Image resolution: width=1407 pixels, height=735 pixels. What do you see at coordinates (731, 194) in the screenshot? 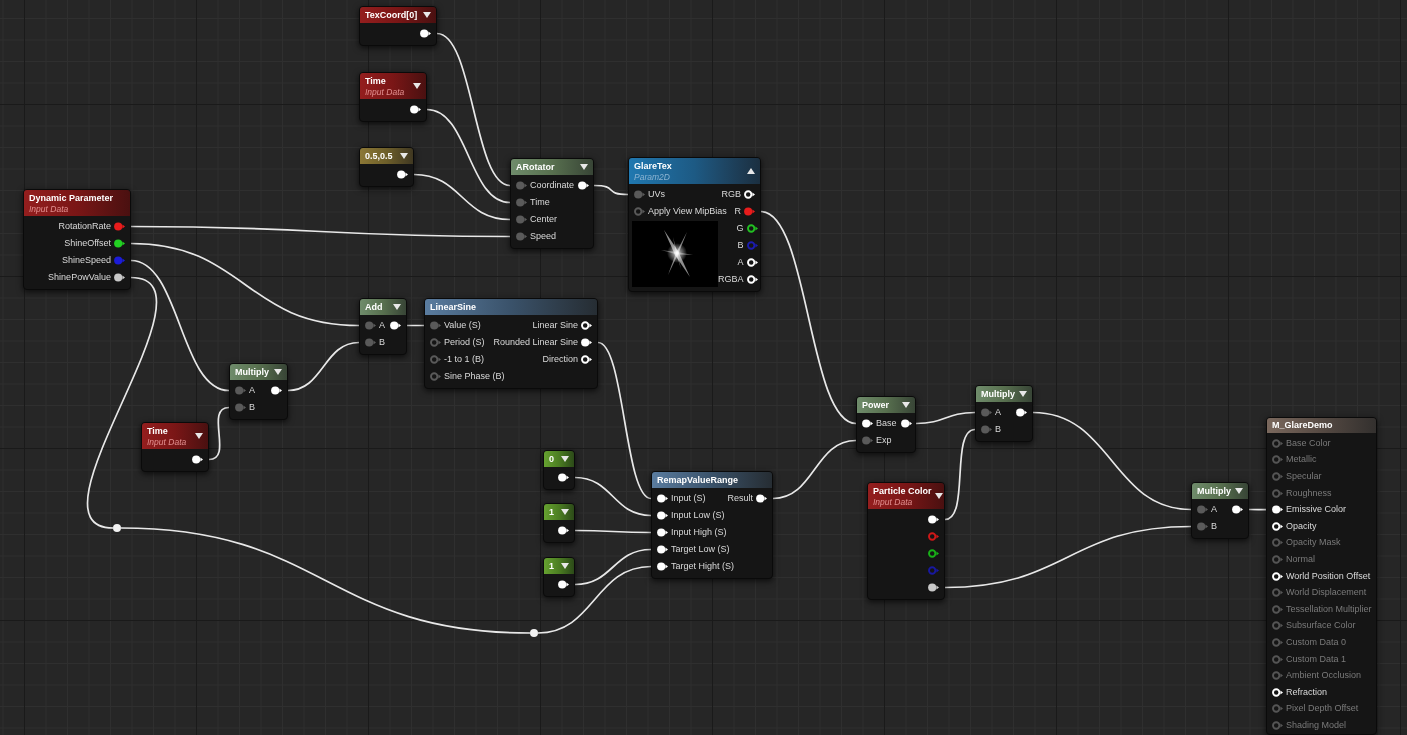
I see `pin-label: RGB` at bounding box center [731, 194].